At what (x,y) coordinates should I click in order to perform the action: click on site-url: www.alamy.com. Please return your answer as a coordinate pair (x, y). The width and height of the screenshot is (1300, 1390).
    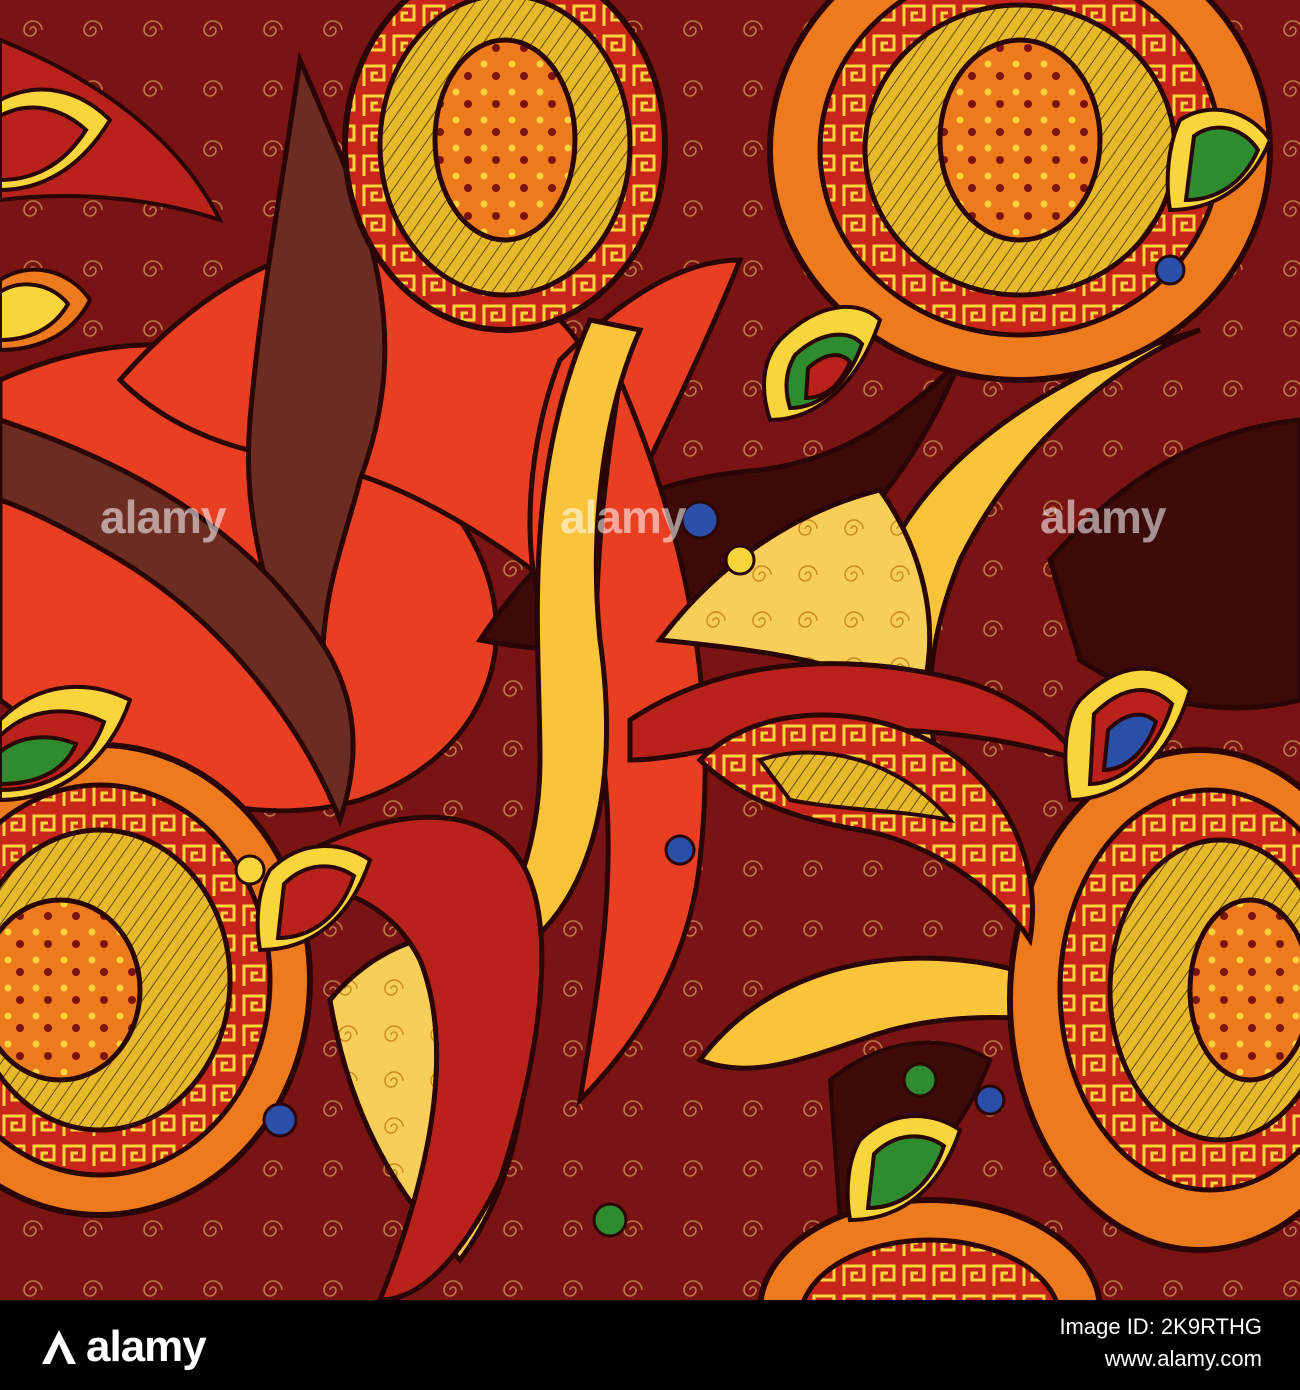
    Looking at the image, I should click on (1160, 1359).